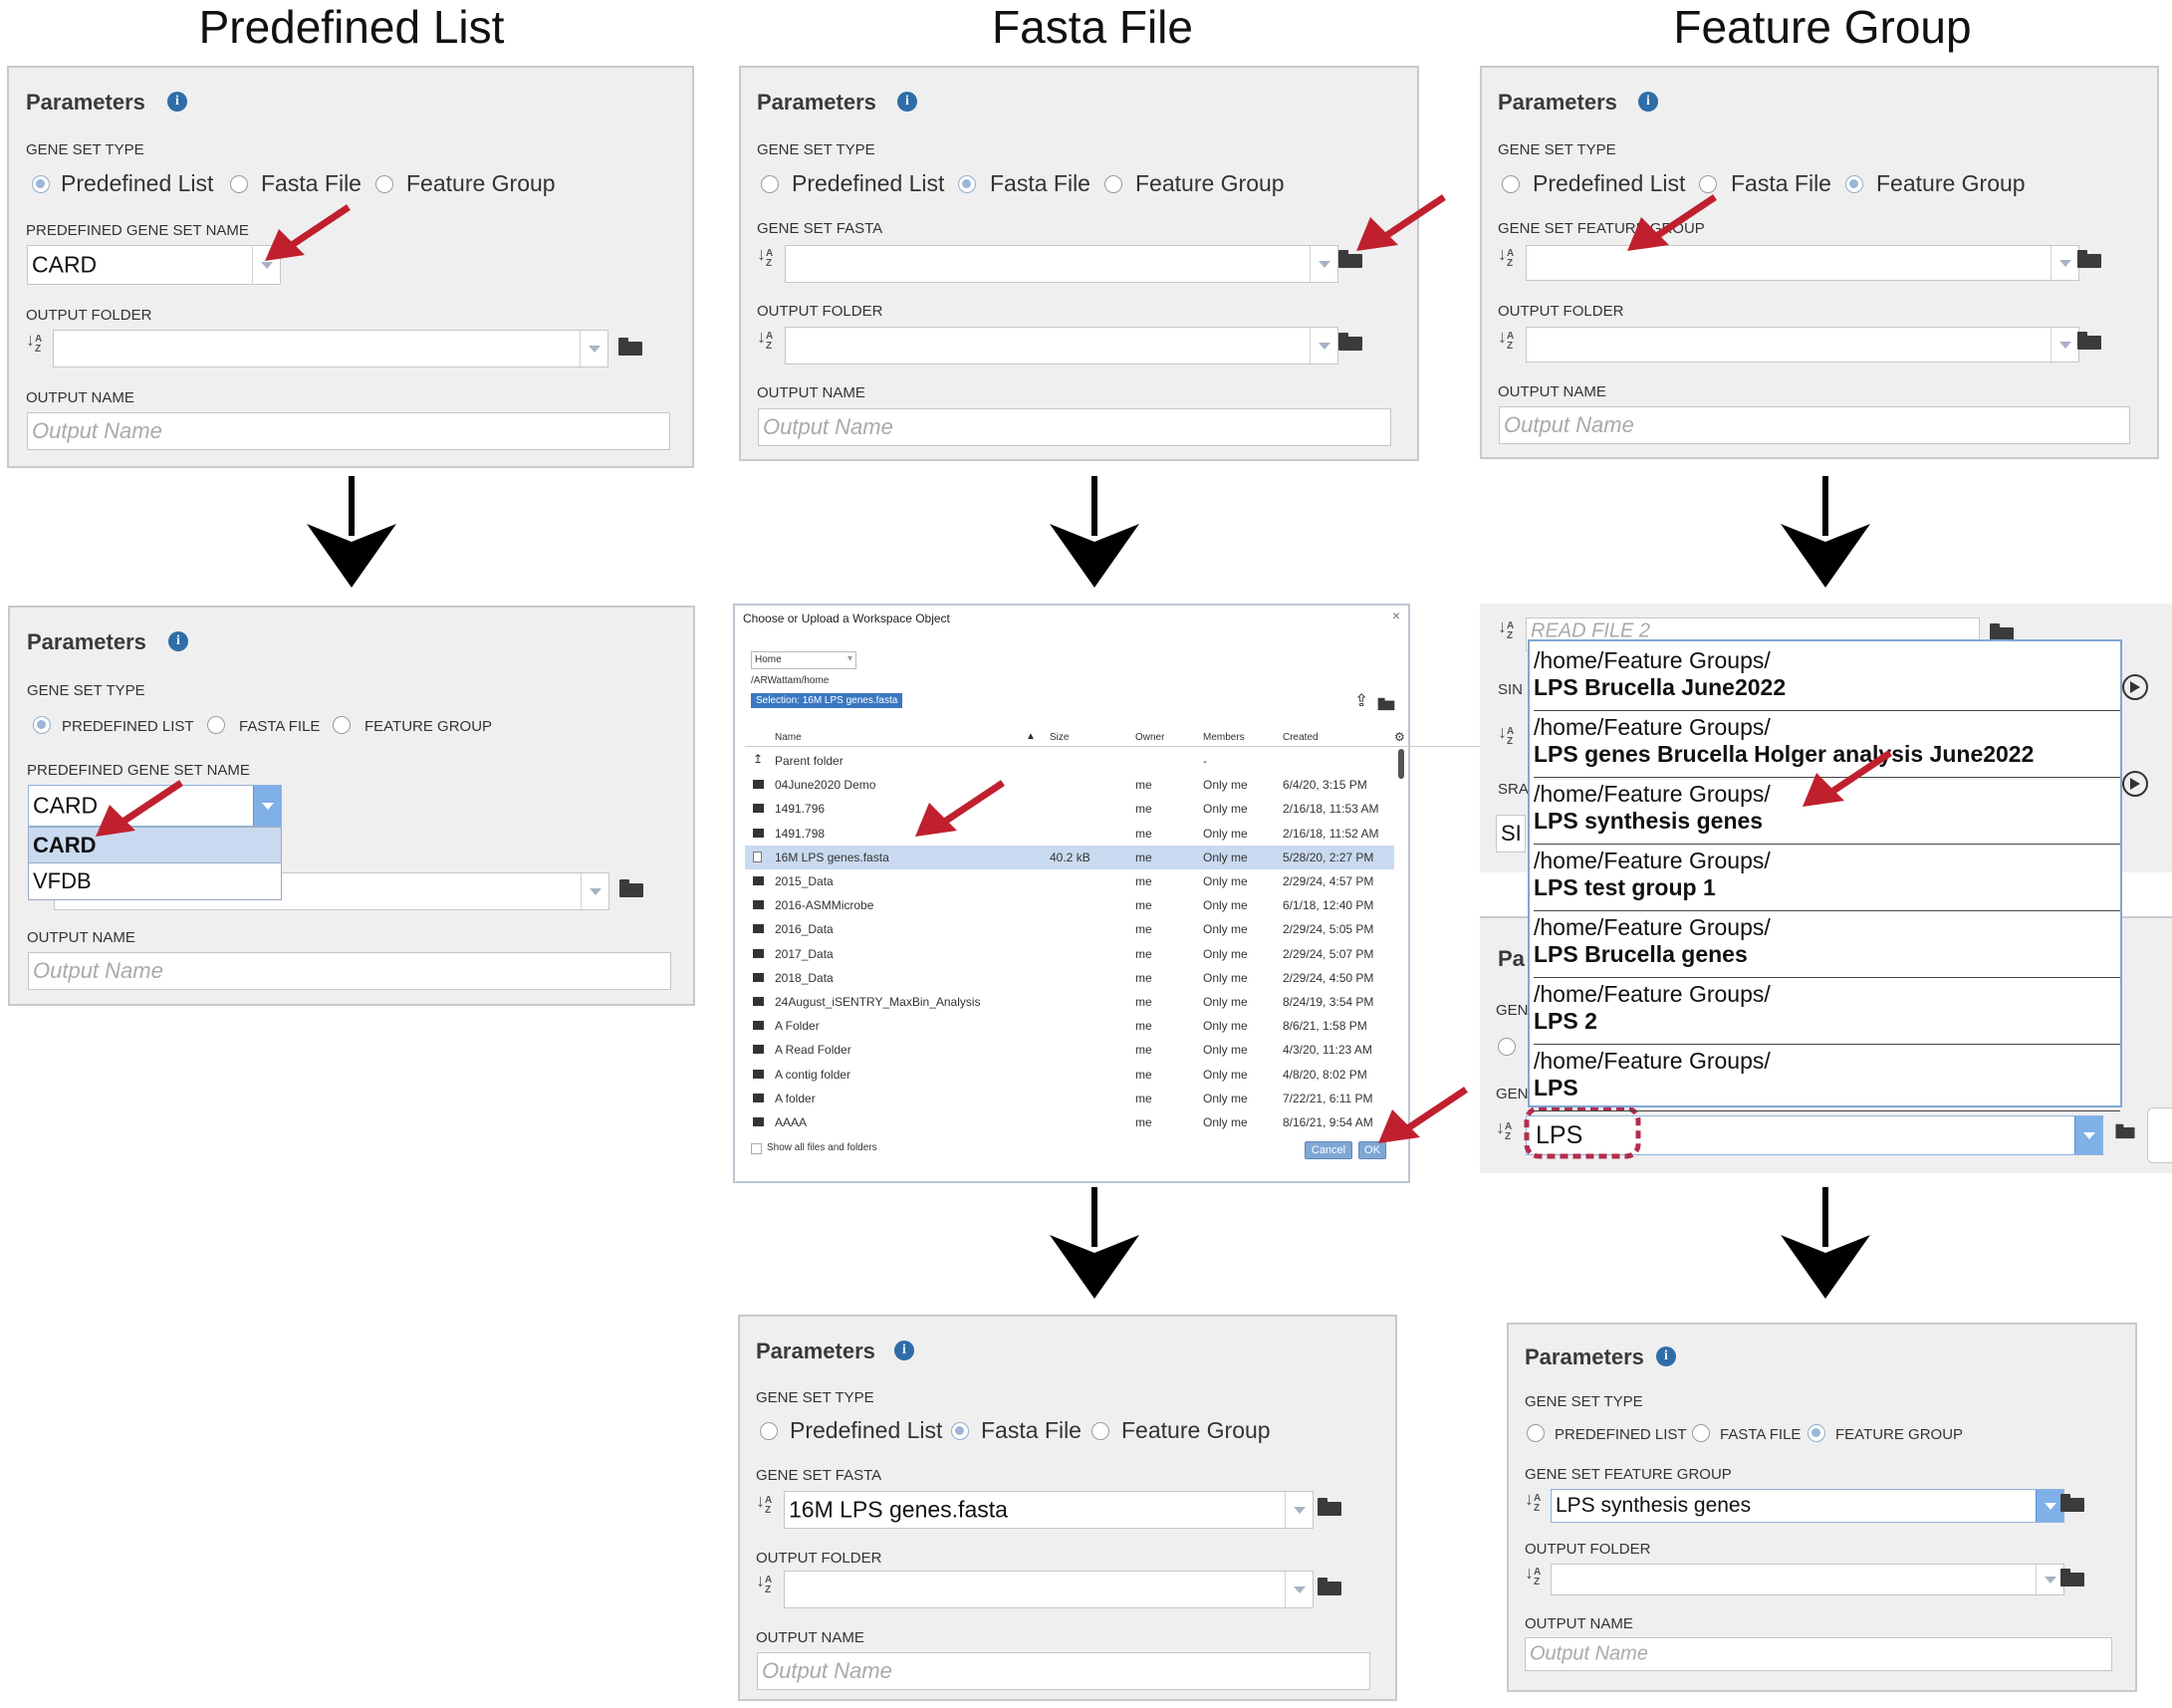 The image size is (2172, 1708). Describe the element at coordinates (1301, 737) in the screenshot. I see `col-created: Created` at that location.